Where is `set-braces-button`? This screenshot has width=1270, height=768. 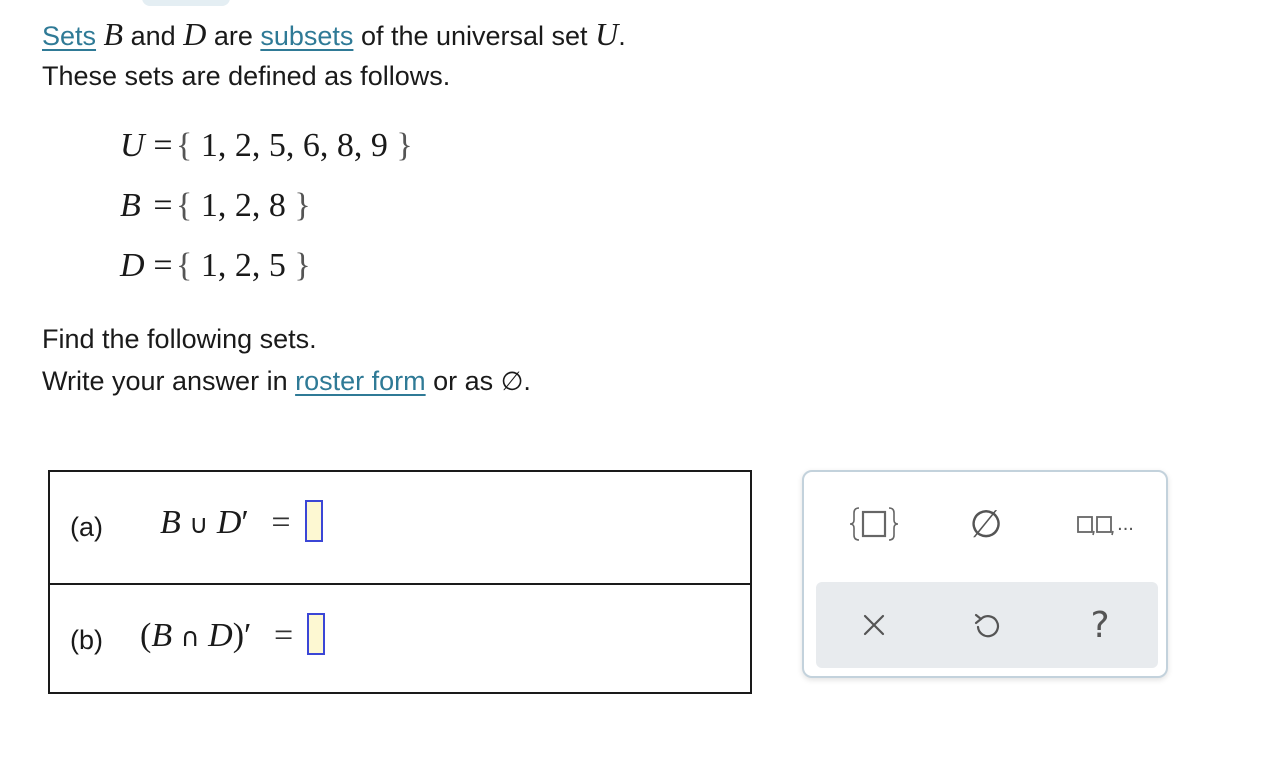
set-braces-button is located at coordinates (874, 524).